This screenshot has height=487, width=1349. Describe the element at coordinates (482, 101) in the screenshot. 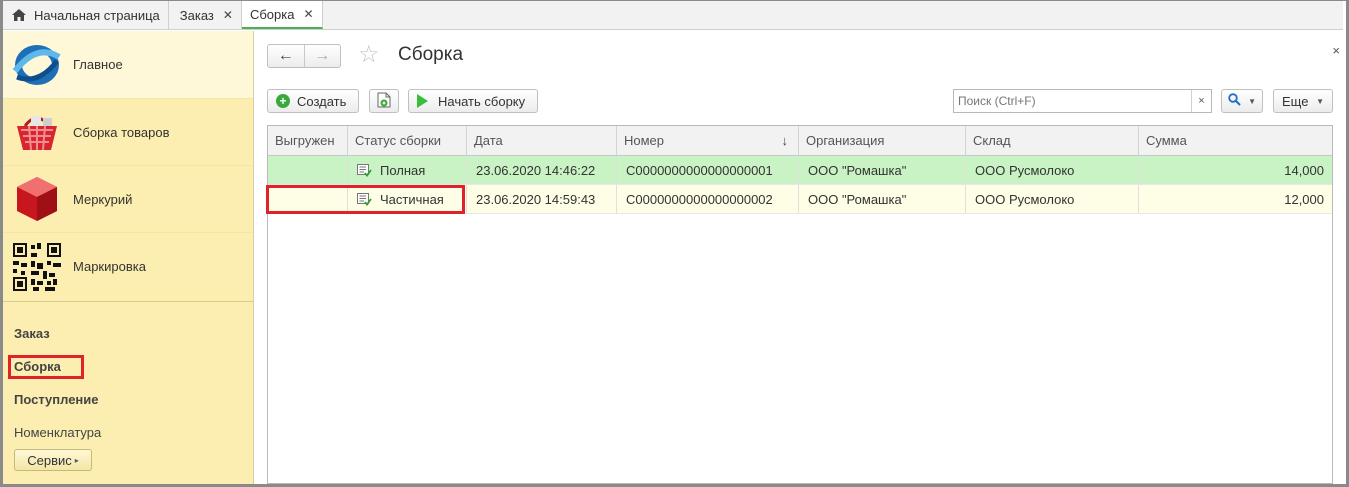

I see `start-label: Начать сборку` at that location.